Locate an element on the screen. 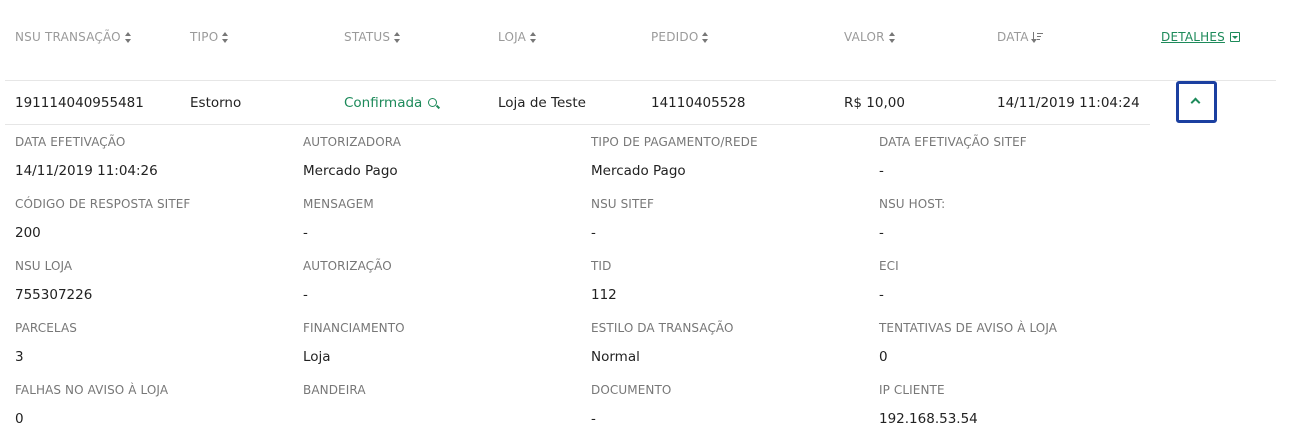  detail-field: NSU HOST: - is located at coordinates (1019, 219).